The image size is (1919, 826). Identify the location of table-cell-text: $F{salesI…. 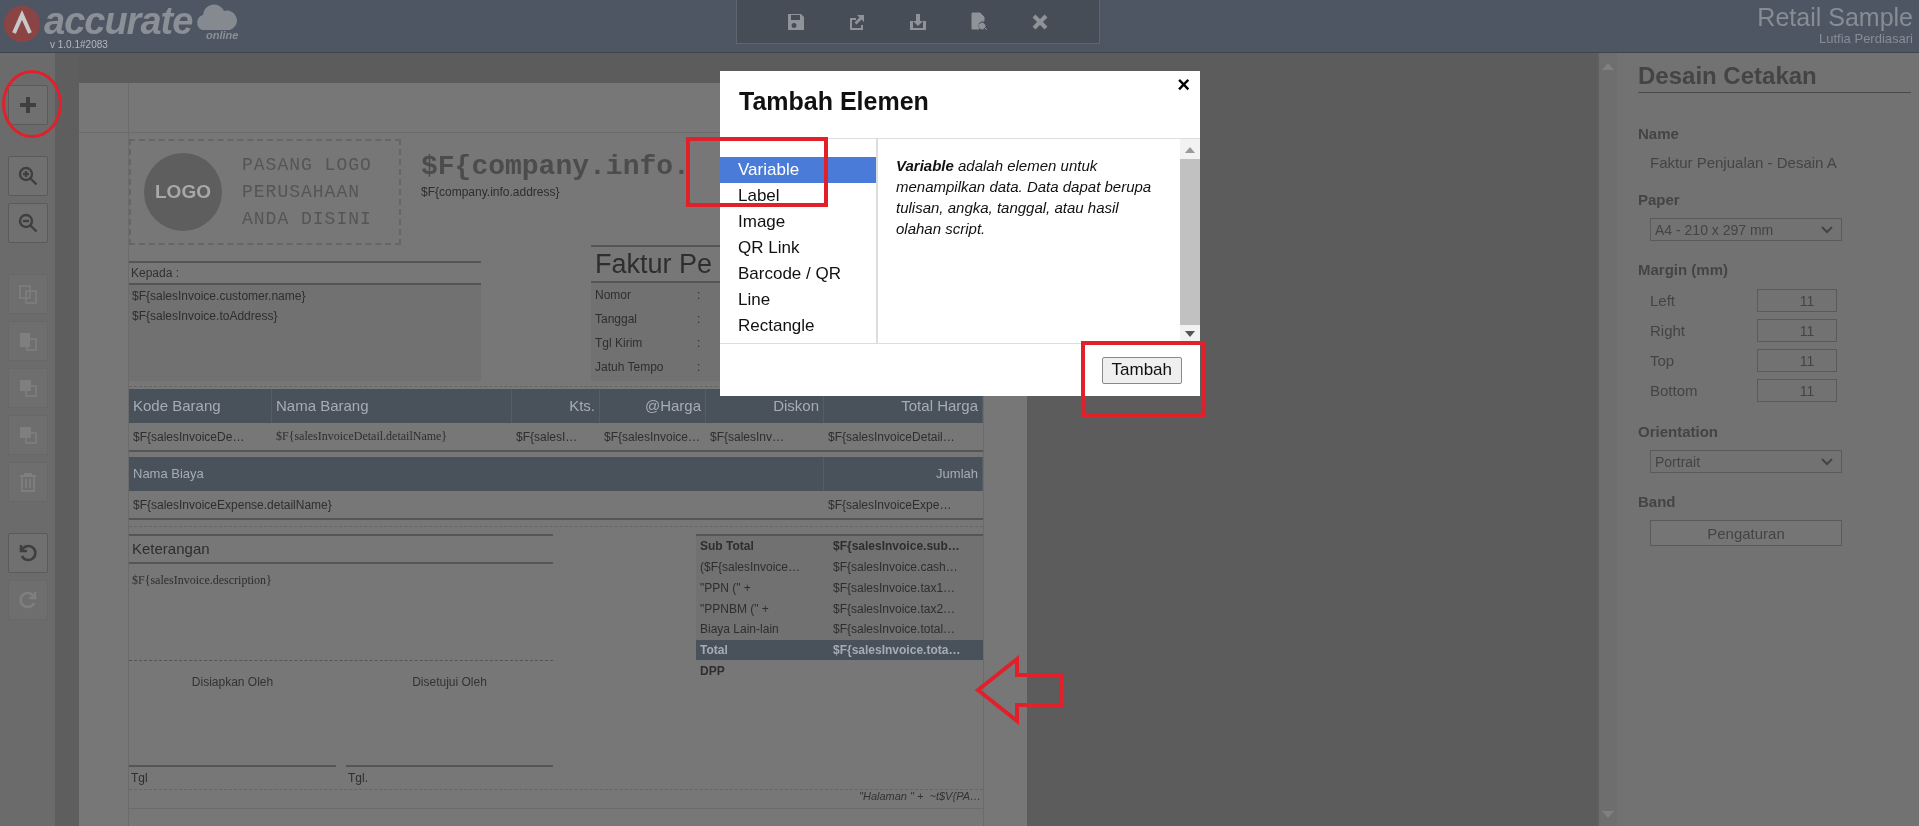
(547, 436).